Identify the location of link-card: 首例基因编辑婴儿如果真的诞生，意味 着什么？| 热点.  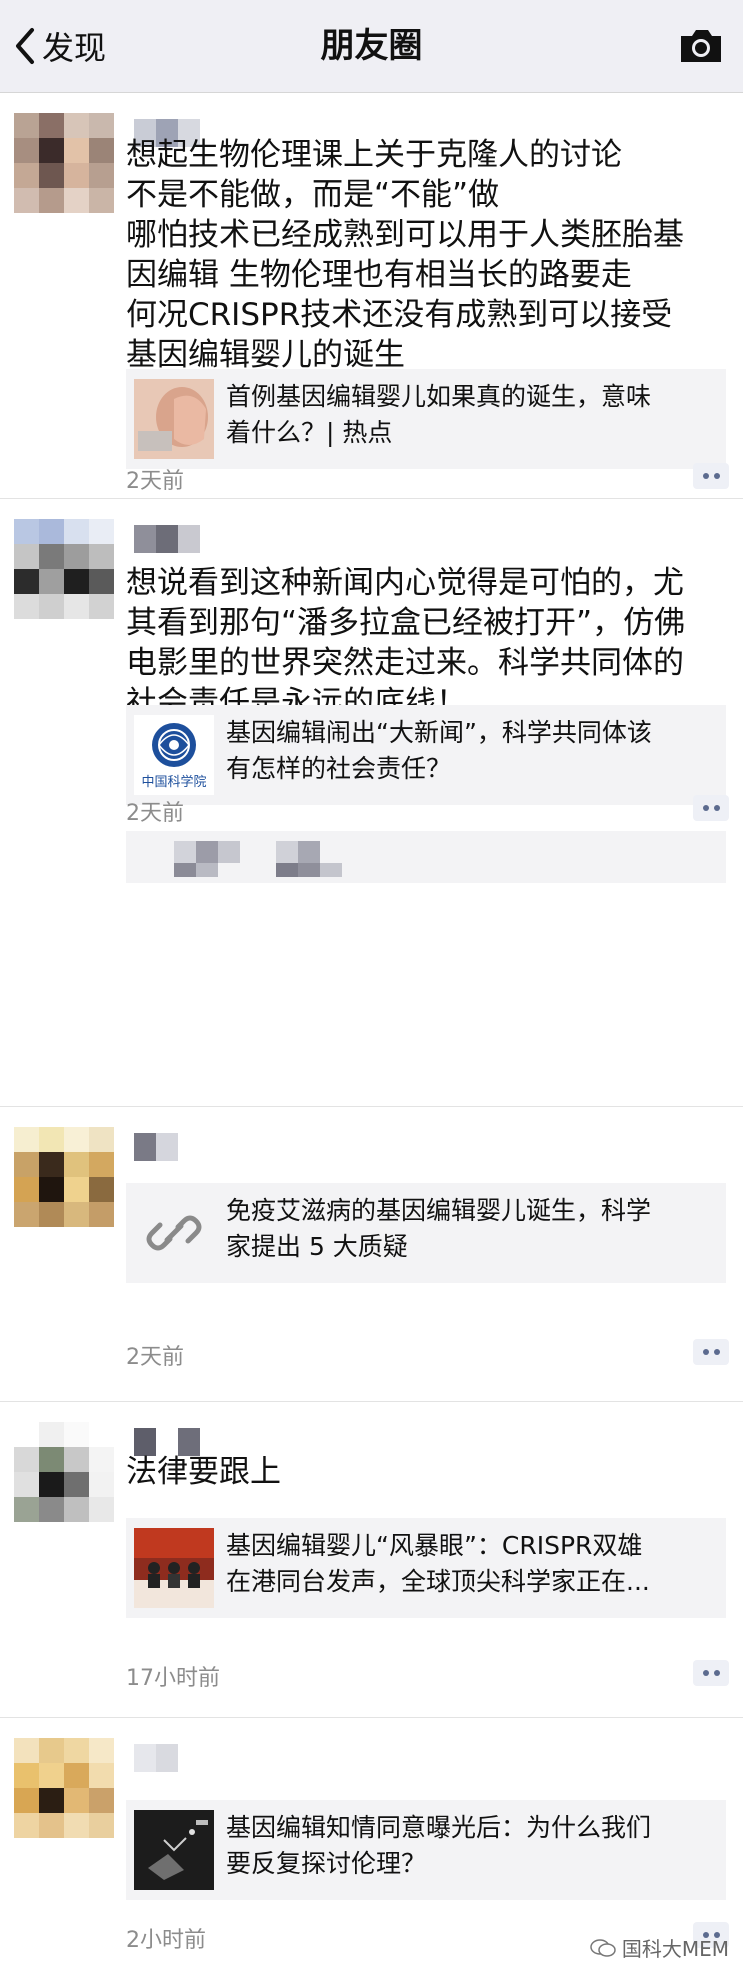
(426, 419).